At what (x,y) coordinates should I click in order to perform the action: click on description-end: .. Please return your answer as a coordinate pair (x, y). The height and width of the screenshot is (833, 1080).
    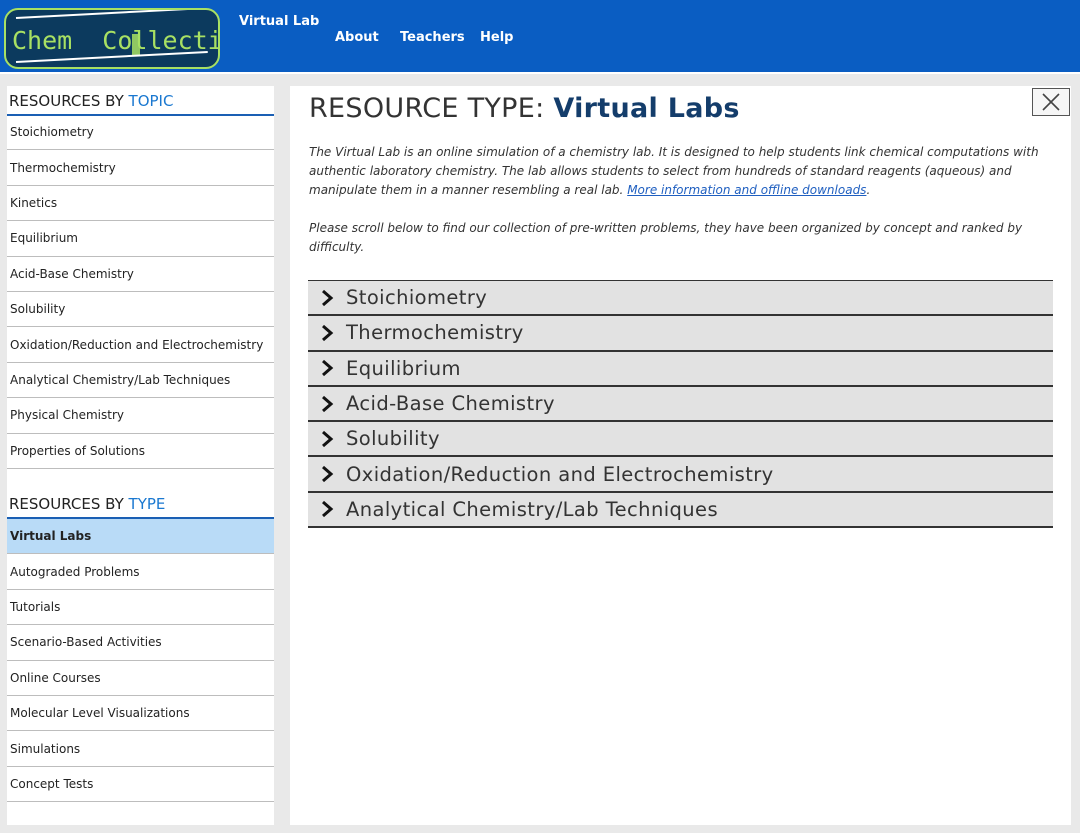
    Looking at the image, I should click on (868, 190).